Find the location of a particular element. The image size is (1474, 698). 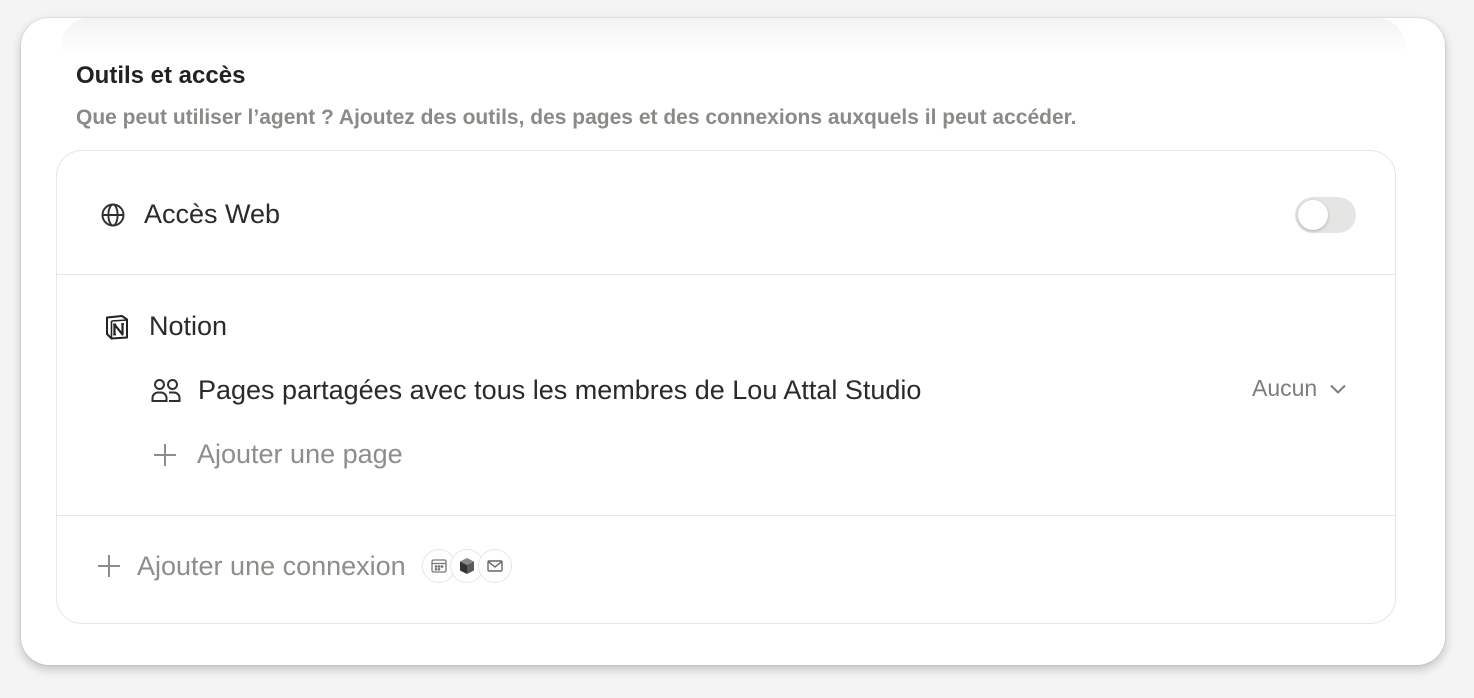

section-title: Outils et accès is located at coordinates (161, 75).